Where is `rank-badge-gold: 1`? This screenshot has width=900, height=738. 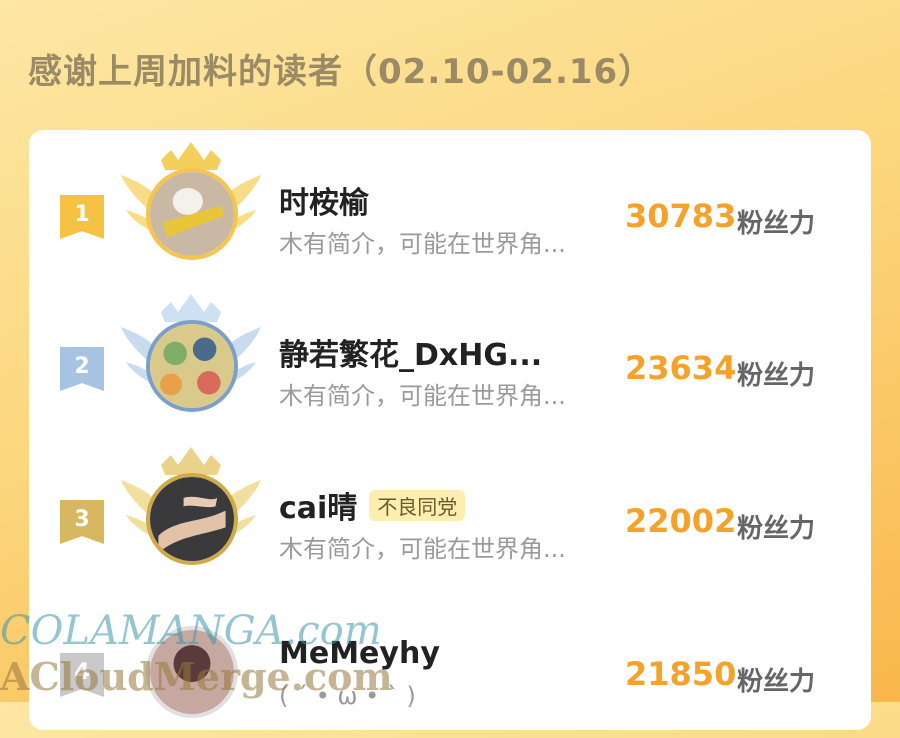 rank-badge-gold: 1 is located at coordinates (82, 217).